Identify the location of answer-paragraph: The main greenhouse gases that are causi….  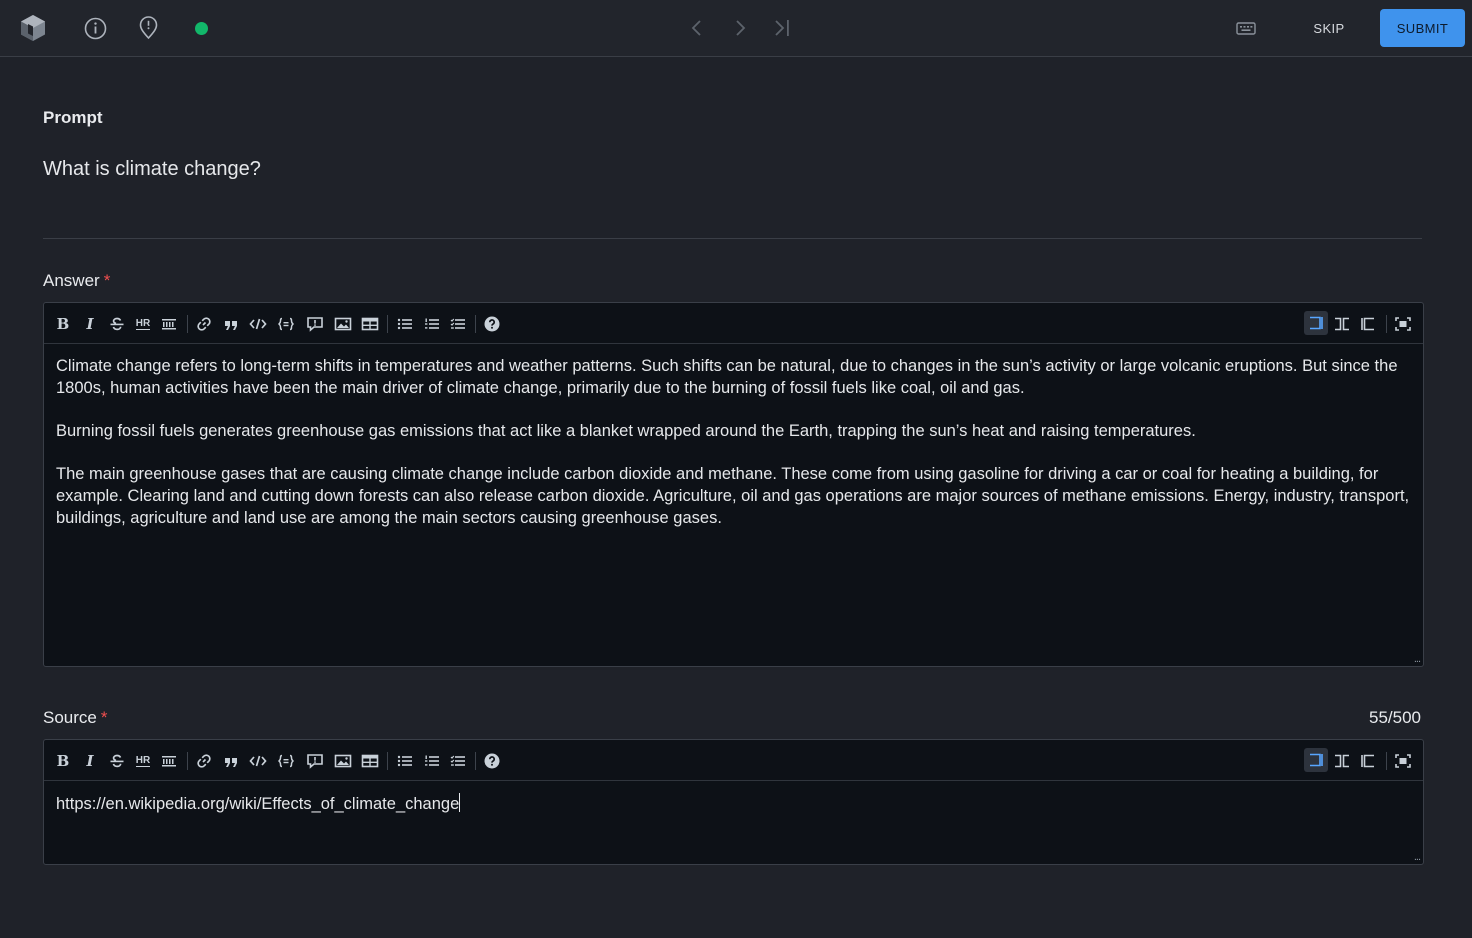
(733, 496).